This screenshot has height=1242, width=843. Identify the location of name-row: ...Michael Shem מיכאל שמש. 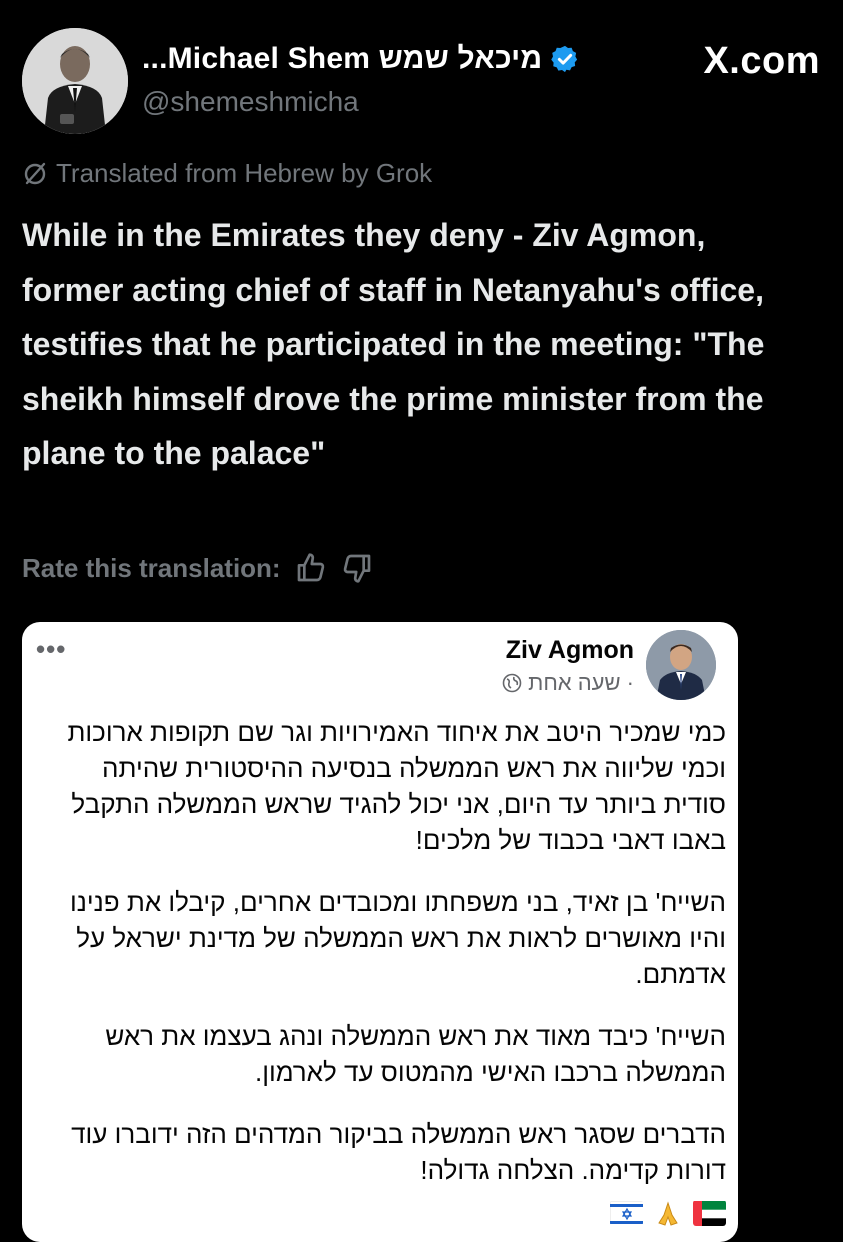
(361, 59).